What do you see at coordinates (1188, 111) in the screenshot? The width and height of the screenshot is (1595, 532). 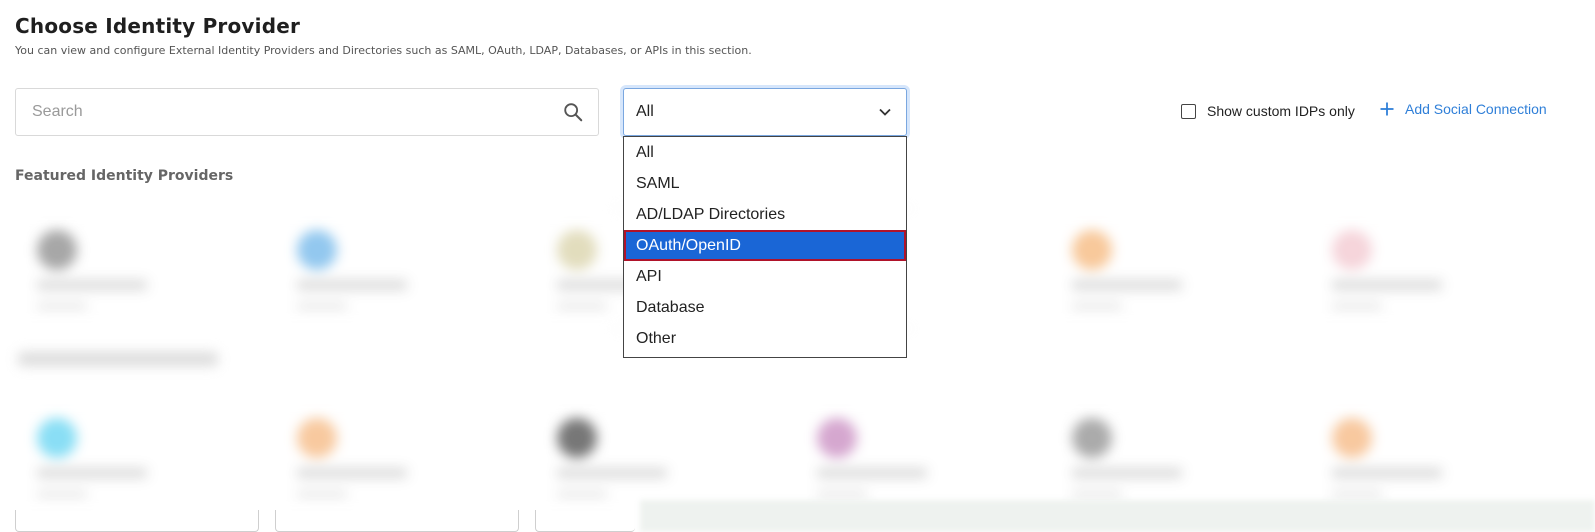 I see `checkbox-icon` at bounding box center [1188, 111].